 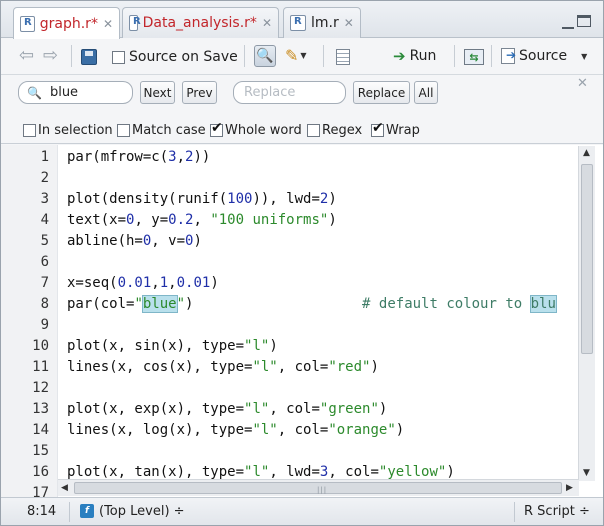 I want to click on code-line: 13 plot(x, exp(x), type="l", col="green"), so click(x=302, y=409).